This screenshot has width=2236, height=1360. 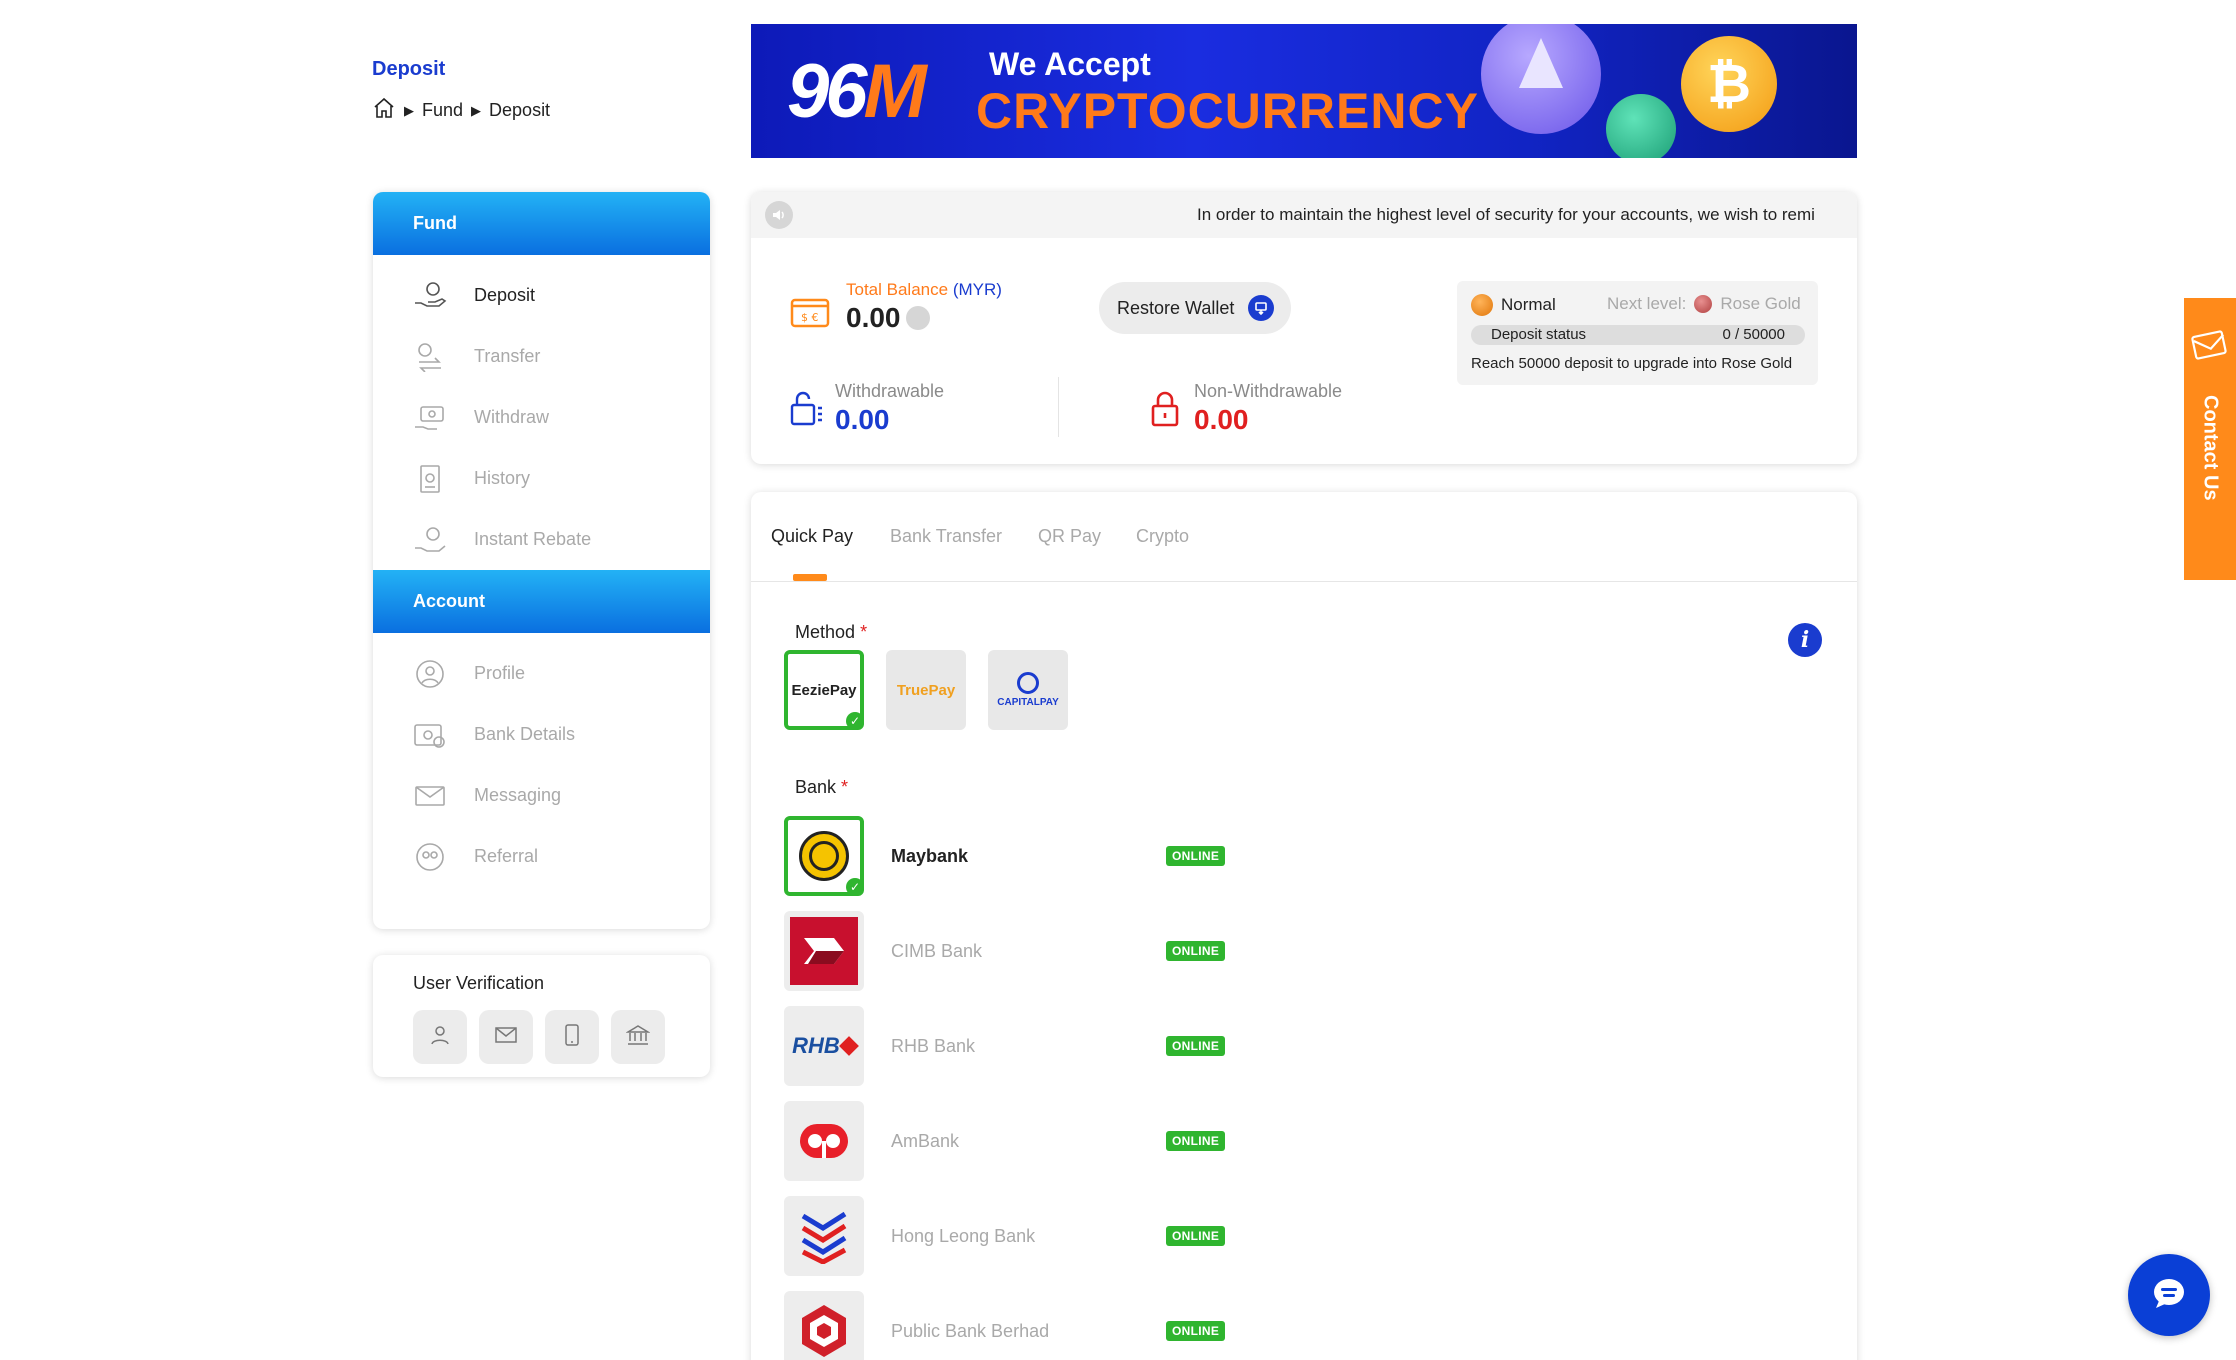 What do you see at coordinates (1162, 536) in the screenshot?
I see `tab-crypto: Crypto` at bounding box center [1162, 536].